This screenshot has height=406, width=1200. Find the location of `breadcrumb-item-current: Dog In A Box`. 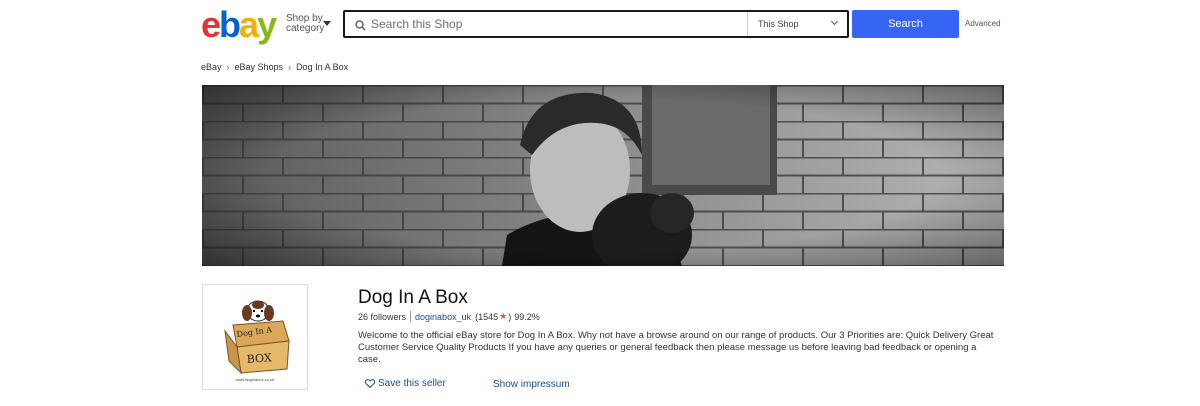

breadcrumb-item-current: Dog In A Box is located at coordinates (322, 67).